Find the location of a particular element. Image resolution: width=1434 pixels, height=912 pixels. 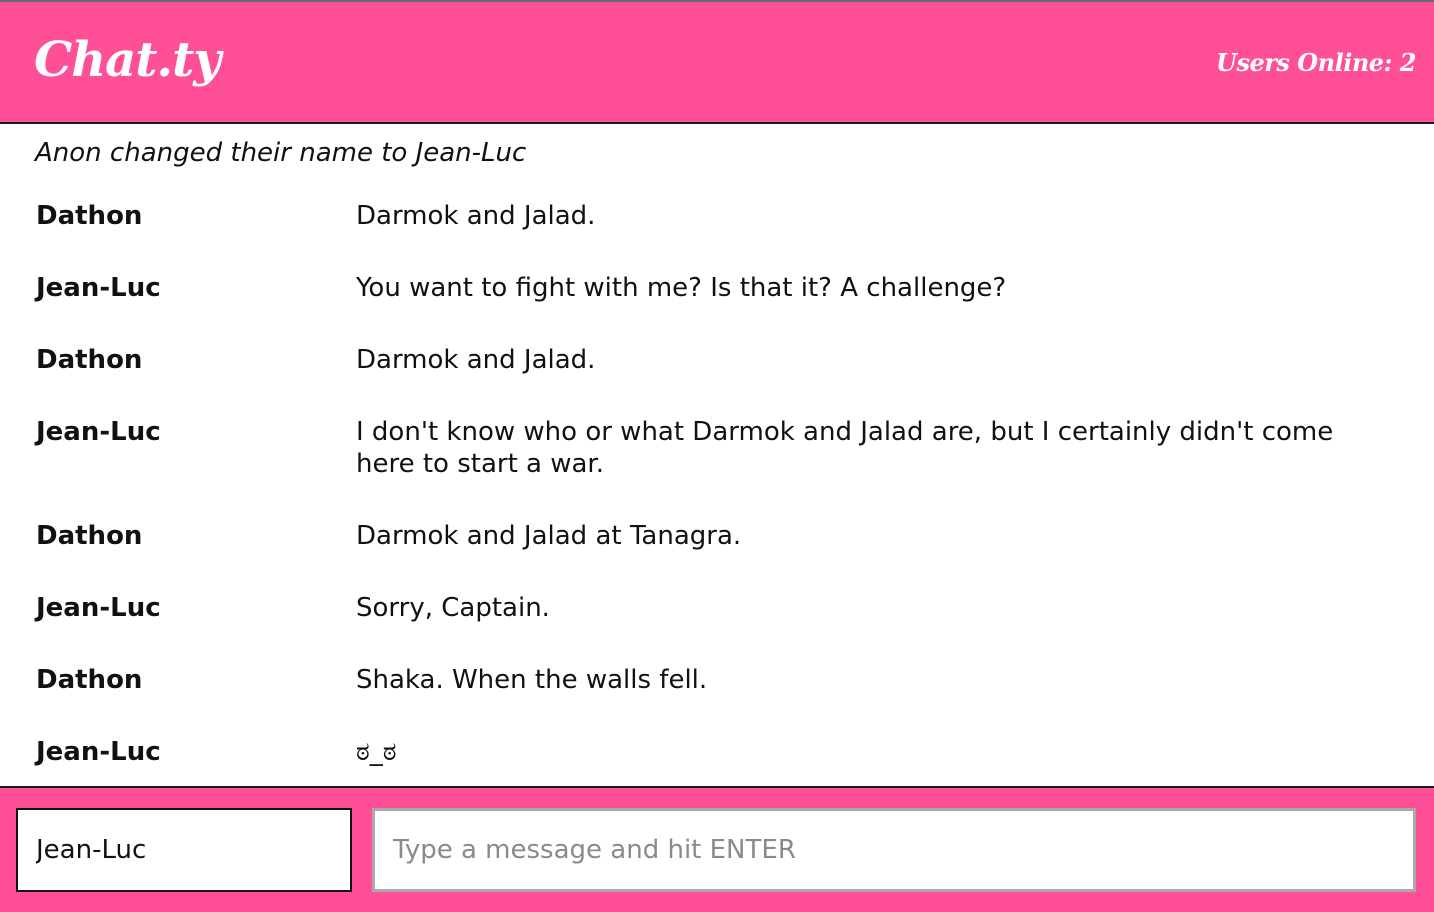

header-bar: Chat.ty Users Online: 2 is located at coordinates (717, 62).